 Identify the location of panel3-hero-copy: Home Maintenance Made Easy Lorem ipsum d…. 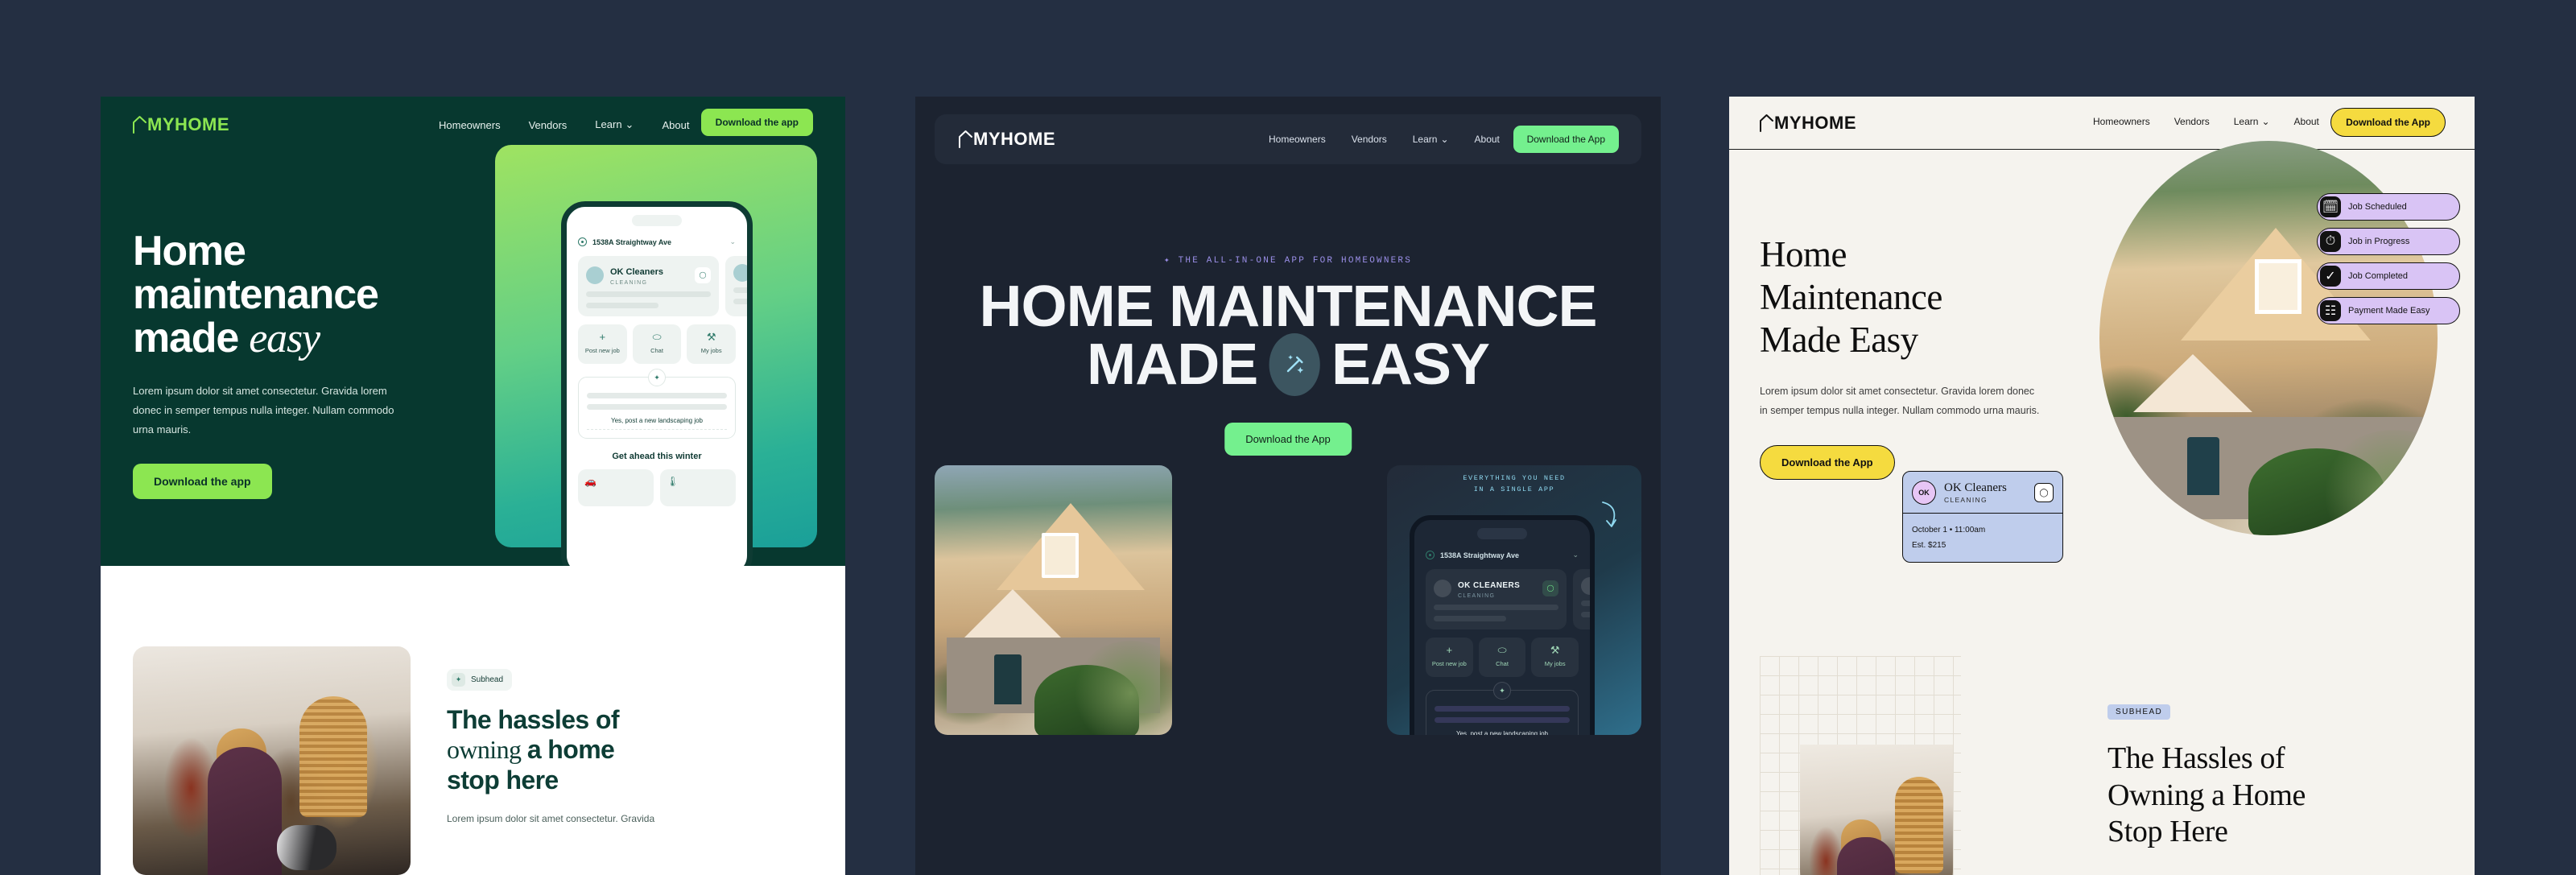
(1921, 356).